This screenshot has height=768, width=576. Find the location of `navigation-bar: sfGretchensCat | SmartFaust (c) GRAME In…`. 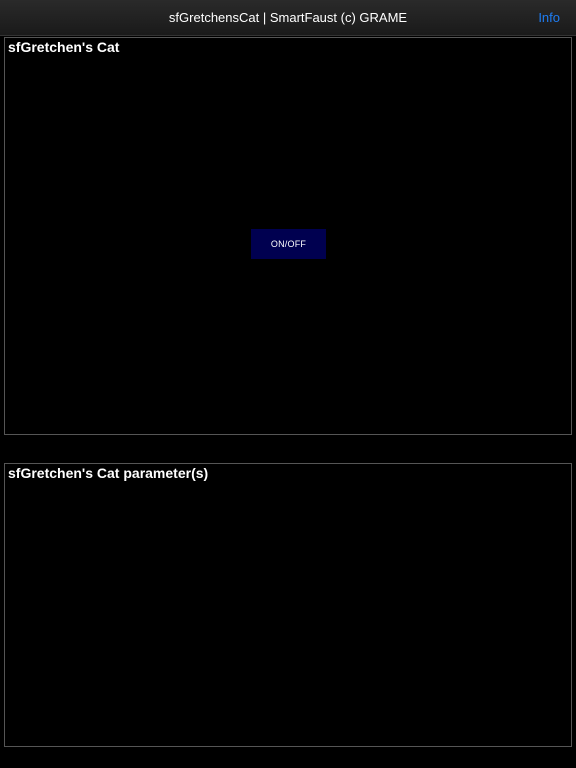

navigation-bar: sfGretchensCat | SmartFaust (c) GRAME In… is located at coordinates (288, 18).